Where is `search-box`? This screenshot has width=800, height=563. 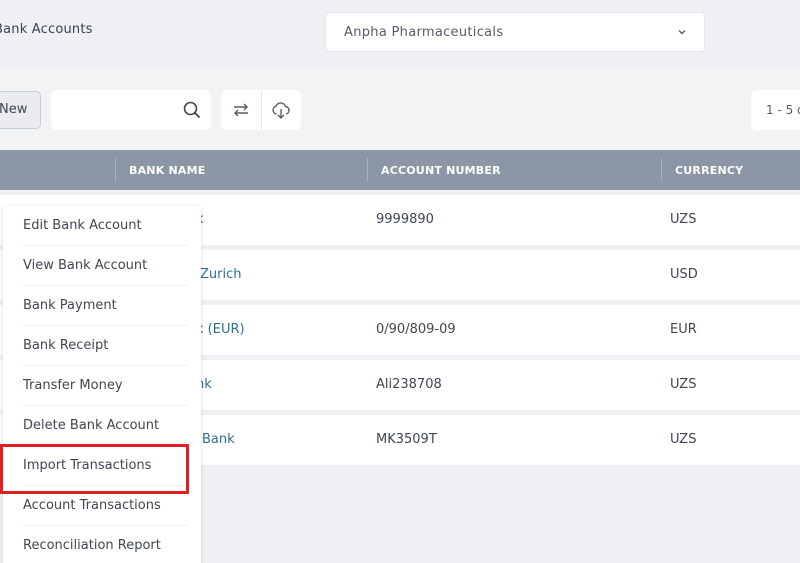 search-box is located at coordinates (131, 110).